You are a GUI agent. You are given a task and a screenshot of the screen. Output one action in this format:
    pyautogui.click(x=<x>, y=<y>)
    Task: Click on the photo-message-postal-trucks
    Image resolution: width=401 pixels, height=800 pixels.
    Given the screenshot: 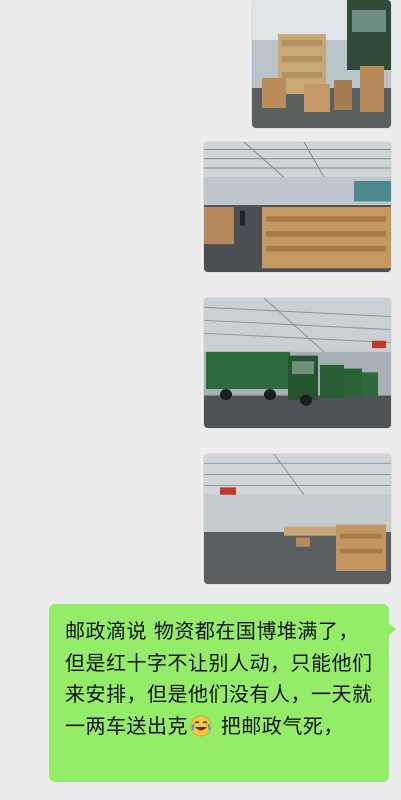 What is the action you would take?
    pyautogui.click(x=297, y=363)
    